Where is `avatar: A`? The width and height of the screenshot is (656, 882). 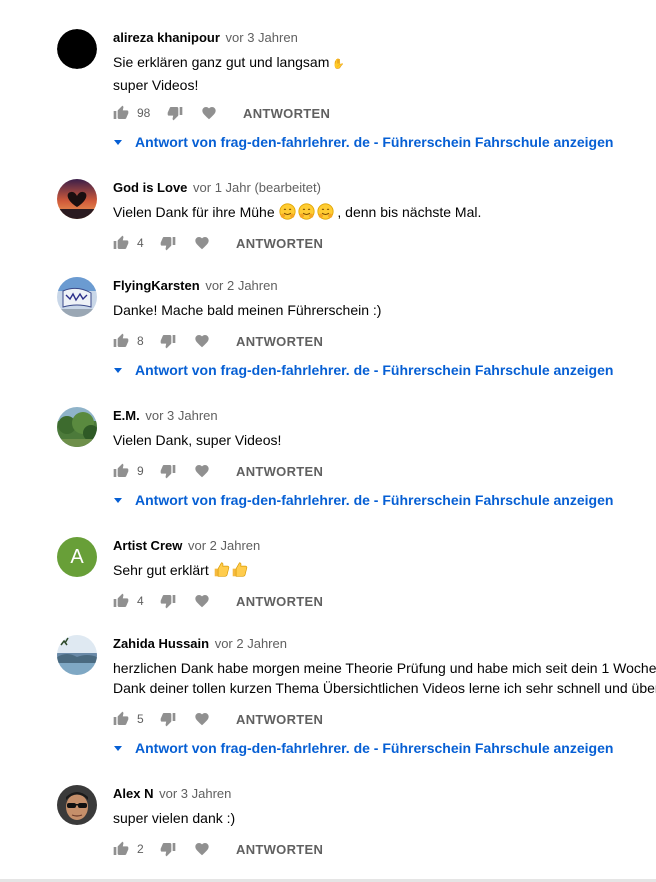 avatar: A is located at coordinates (77, 557).